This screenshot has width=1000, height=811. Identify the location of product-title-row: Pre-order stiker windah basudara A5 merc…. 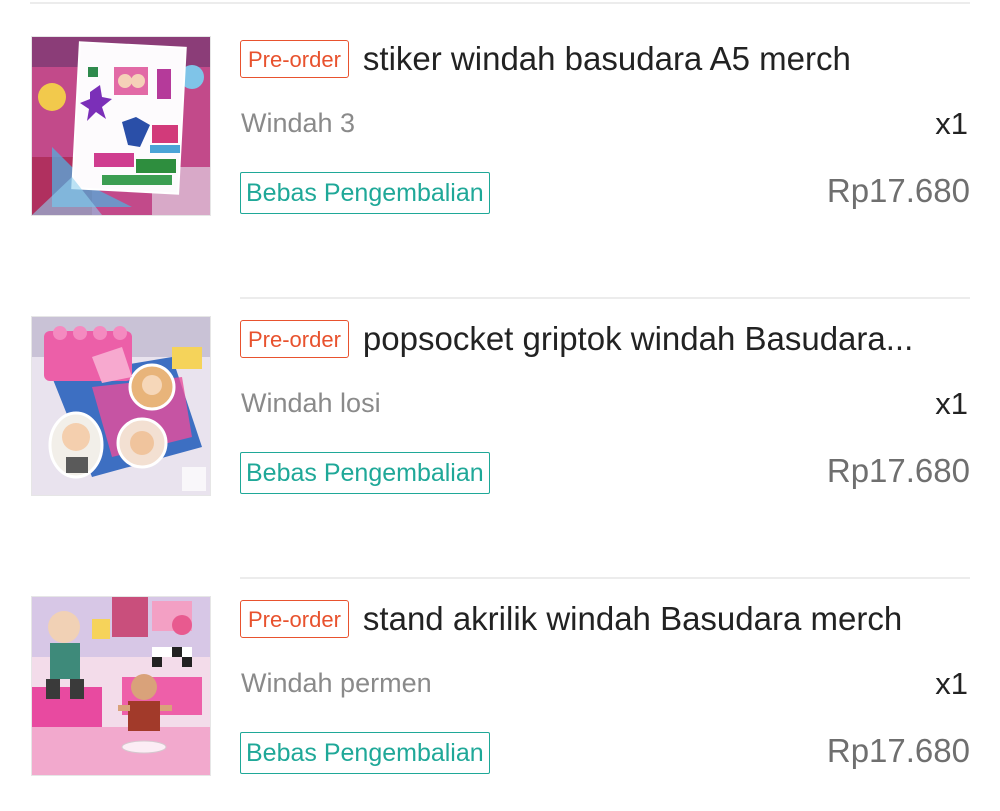
(605, 59).